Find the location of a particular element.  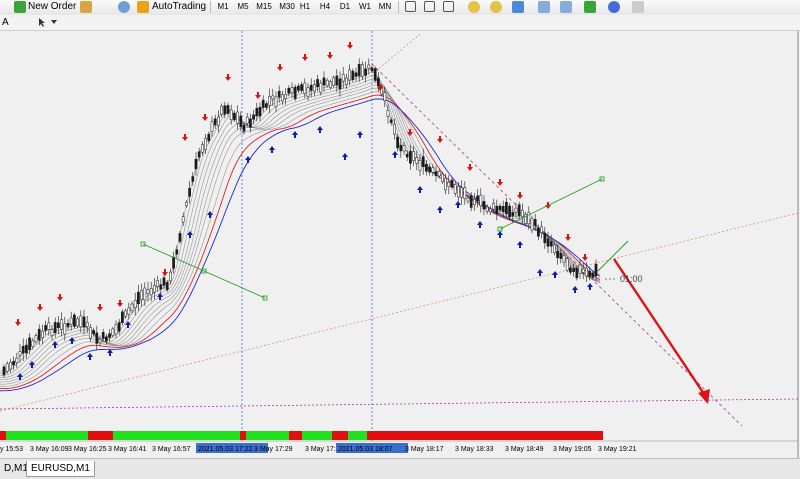

signal-bar-segment is located at coordinates (176, 435).